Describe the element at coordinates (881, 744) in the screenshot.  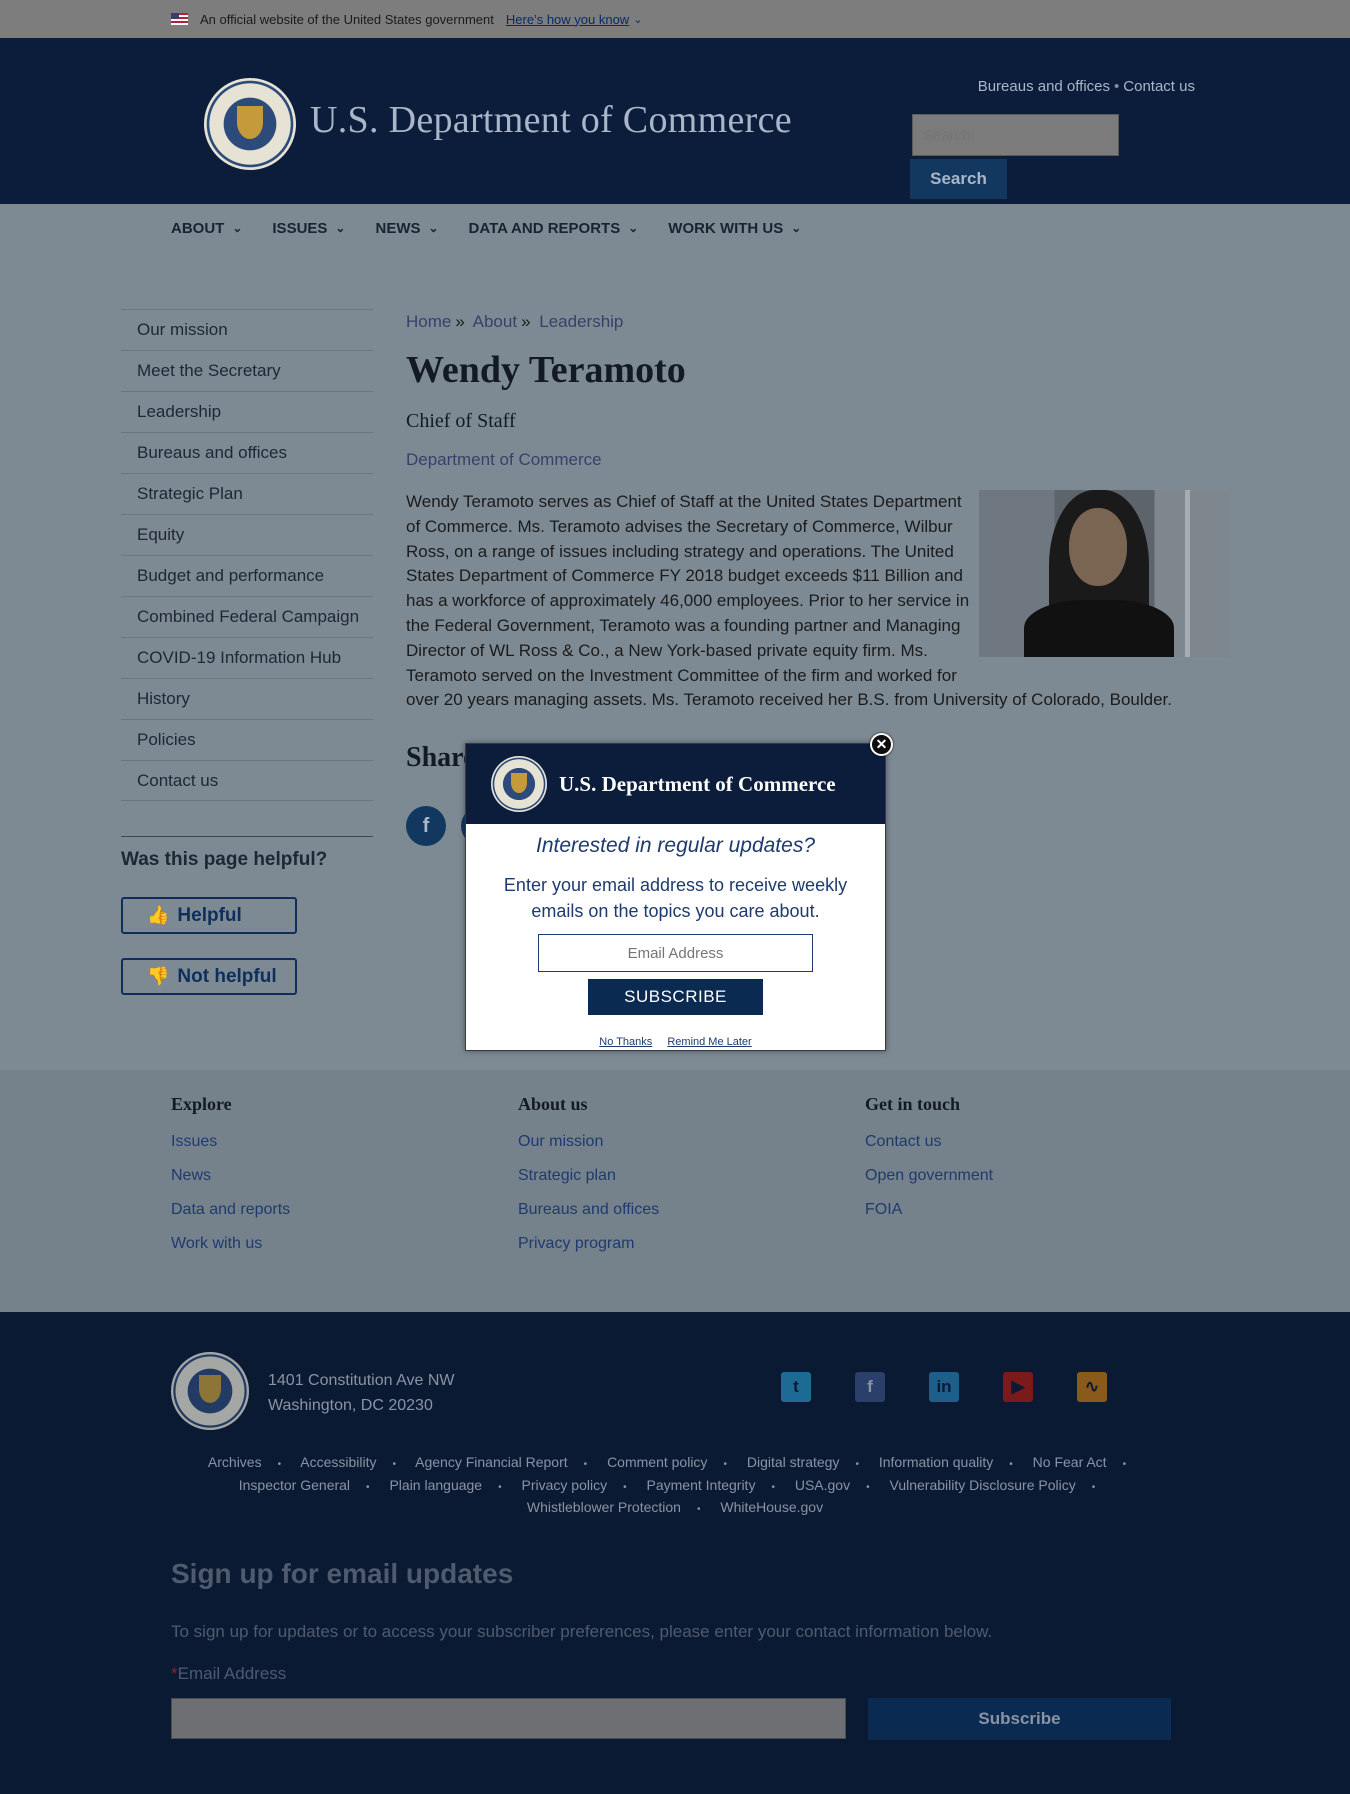
I see `close-icon: ✕` at that location.